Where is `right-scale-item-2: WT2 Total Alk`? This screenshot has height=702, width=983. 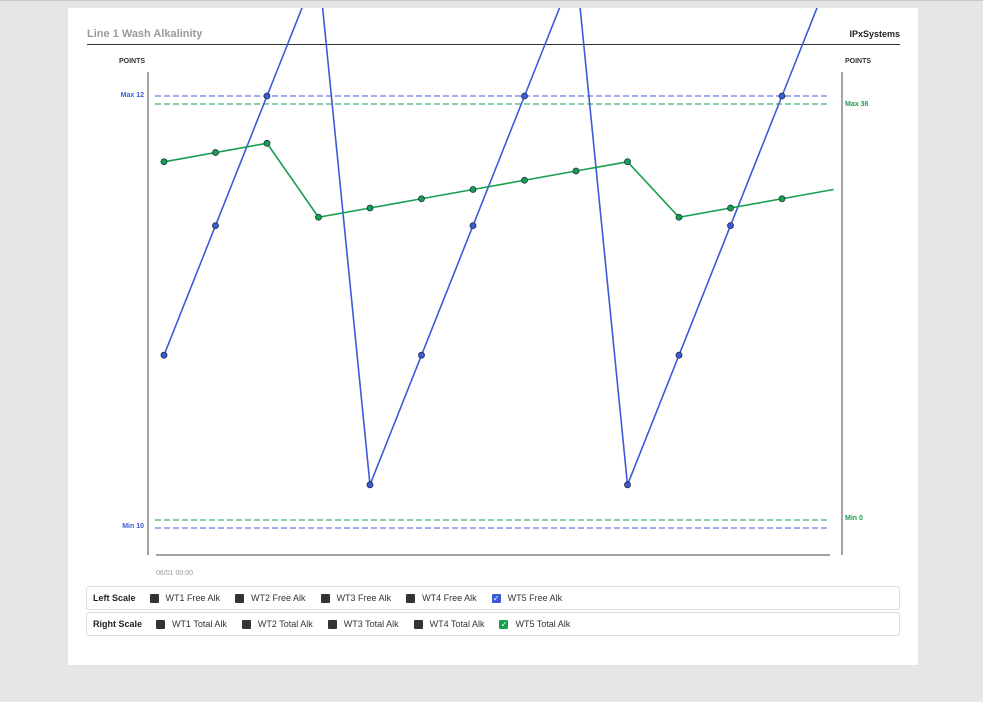 right-scale-item-2: WT2 Total Alk is located at coordinates (277, 624).